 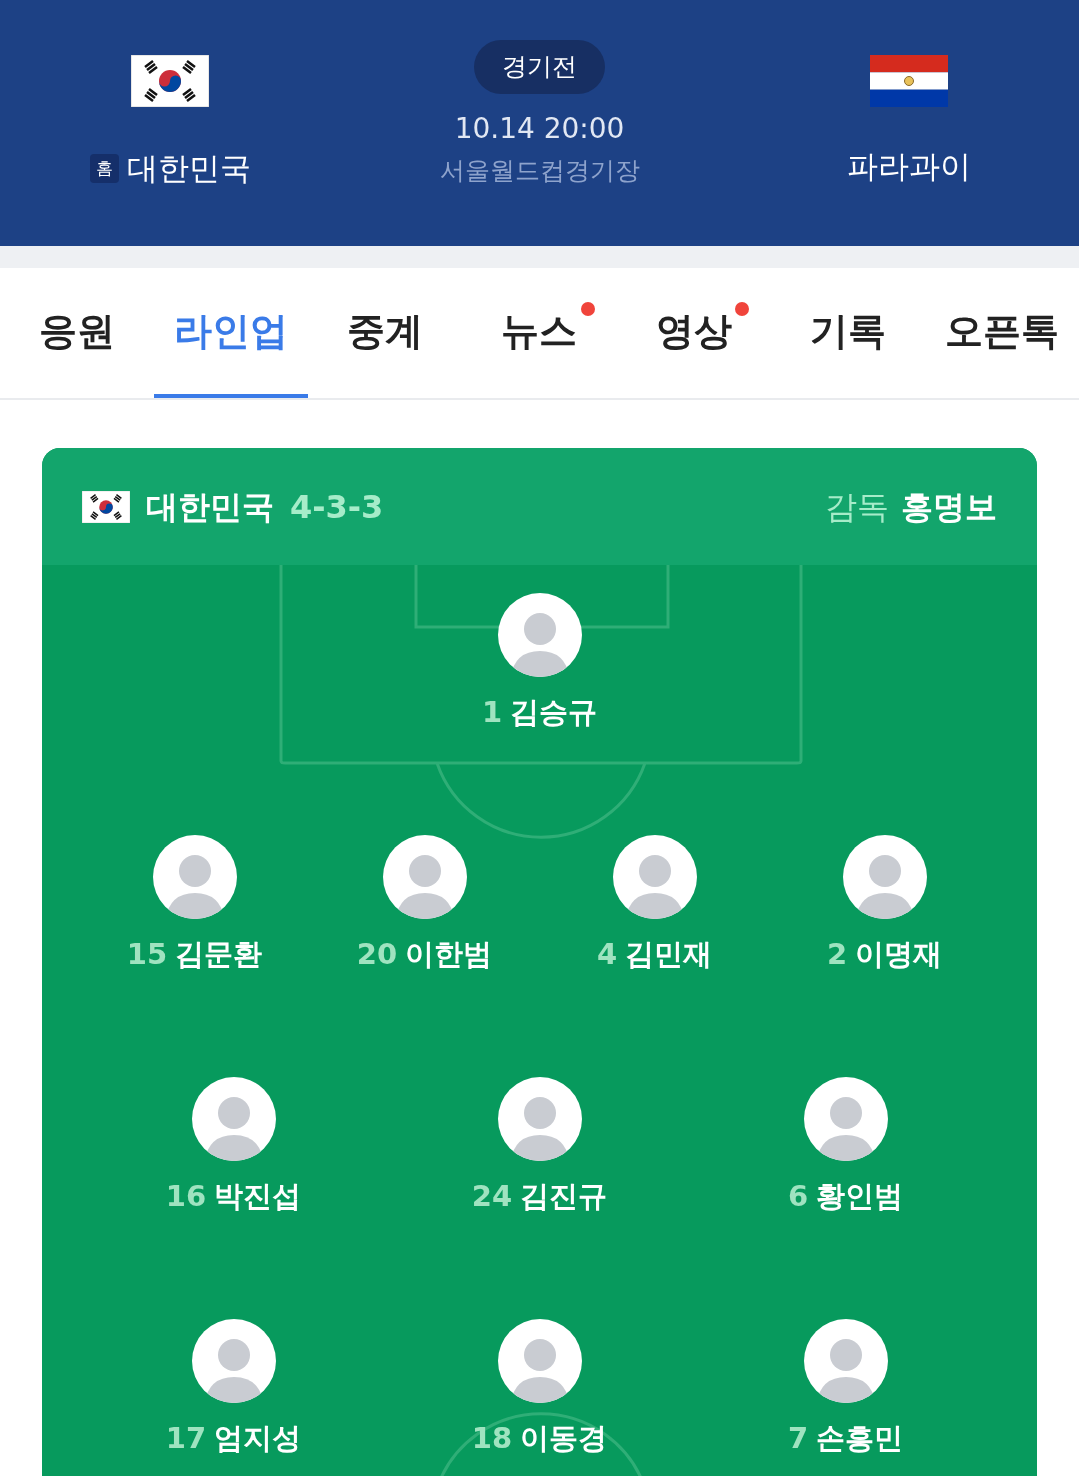 I want to click on status-pill: 경기전, so click(x=539, y=67).